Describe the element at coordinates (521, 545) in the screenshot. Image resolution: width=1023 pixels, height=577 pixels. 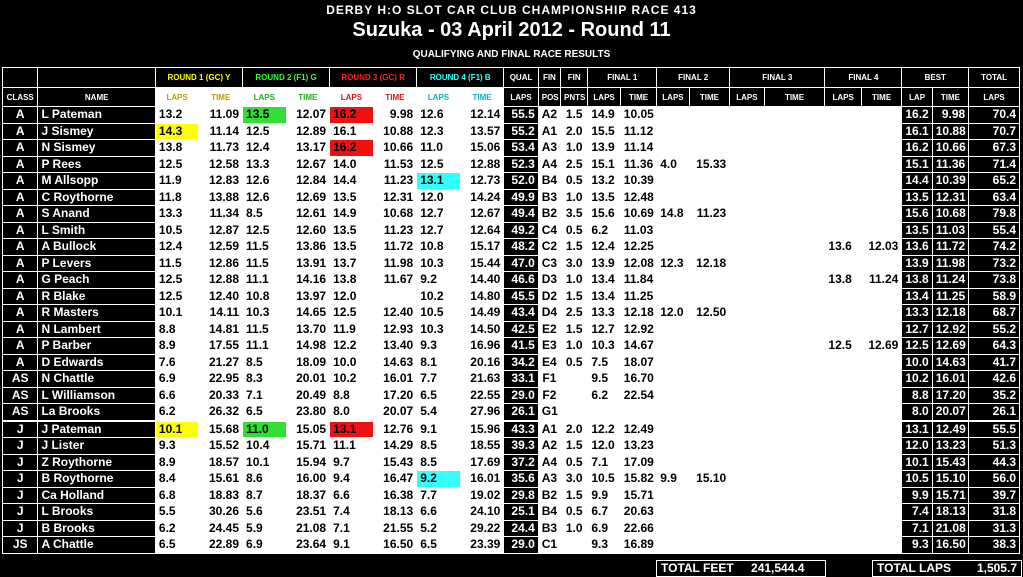
I see `qual-laps-cell: 29.0` at that location.